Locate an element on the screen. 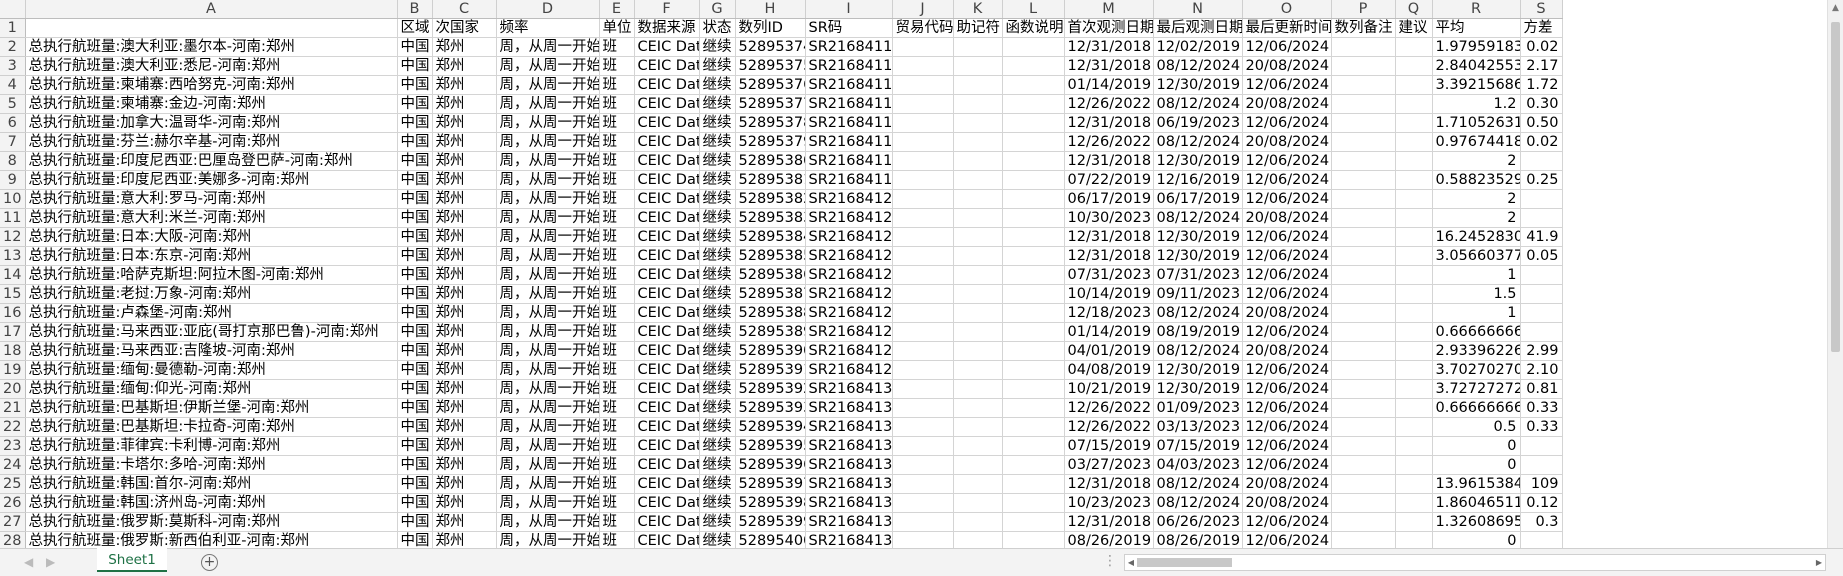 The height and width of the screenshot is (576, 1843). cell-S16 is located at coordinates (1541, 313).